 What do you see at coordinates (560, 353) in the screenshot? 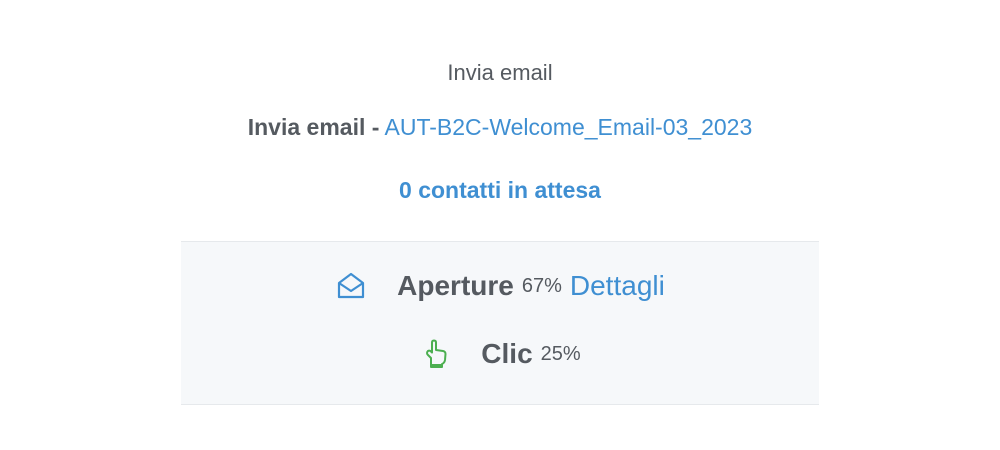
I see `clicks-value: 25%` at bounding box center [560, 353].